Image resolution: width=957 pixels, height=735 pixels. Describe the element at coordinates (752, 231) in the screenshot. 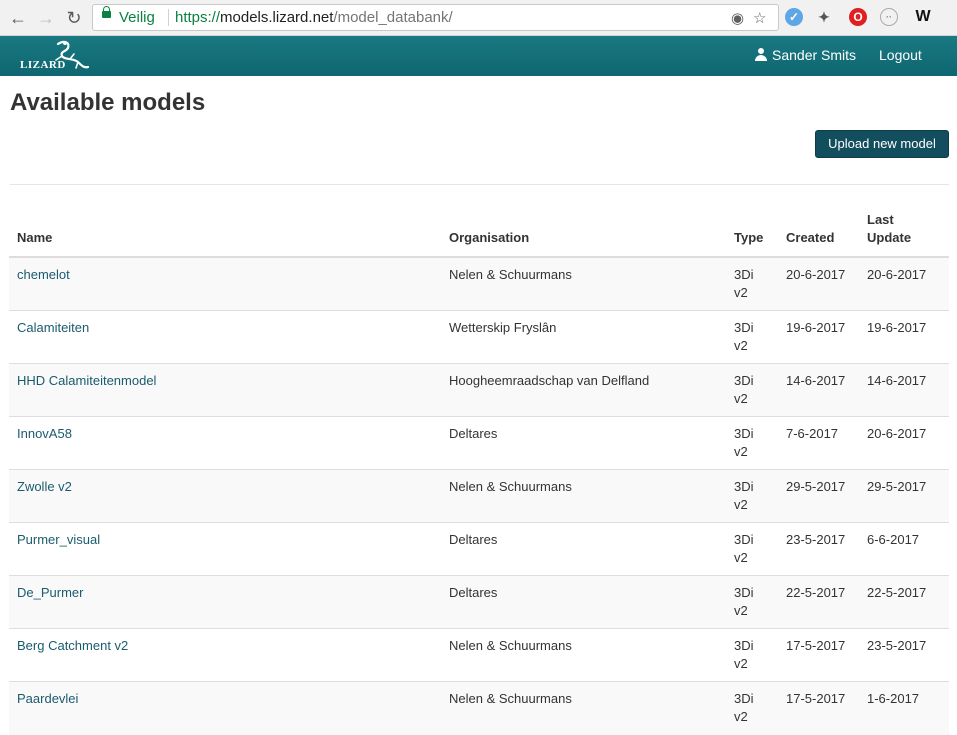

I see `column-header-type: Type` at that location.